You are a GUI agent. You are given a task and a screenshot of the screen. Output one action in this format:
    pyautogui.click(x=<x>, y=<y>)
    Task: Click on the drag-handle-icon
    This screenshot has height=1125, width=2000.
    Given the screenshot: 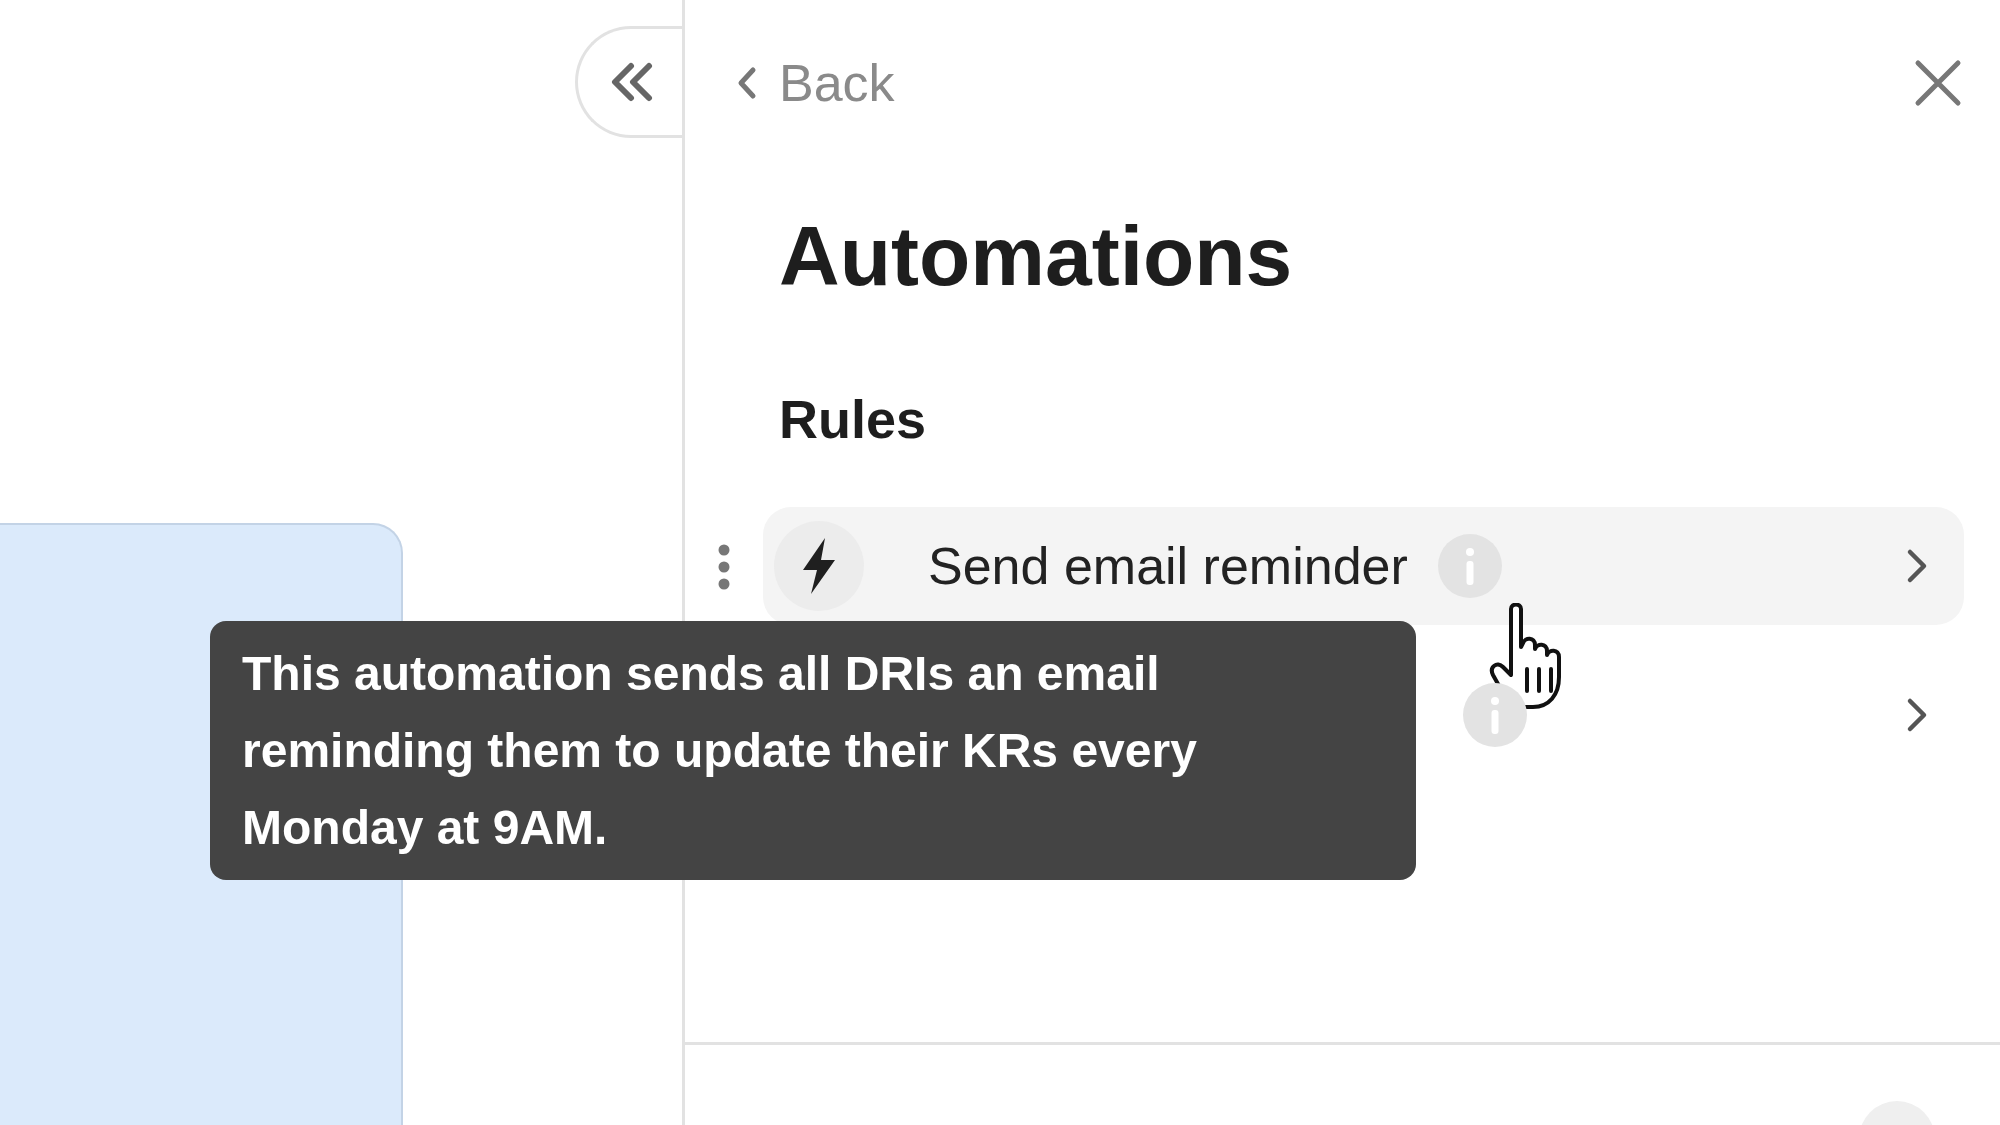 What is the action you would take?
    pyautogui.click(x=724, y=567)
    